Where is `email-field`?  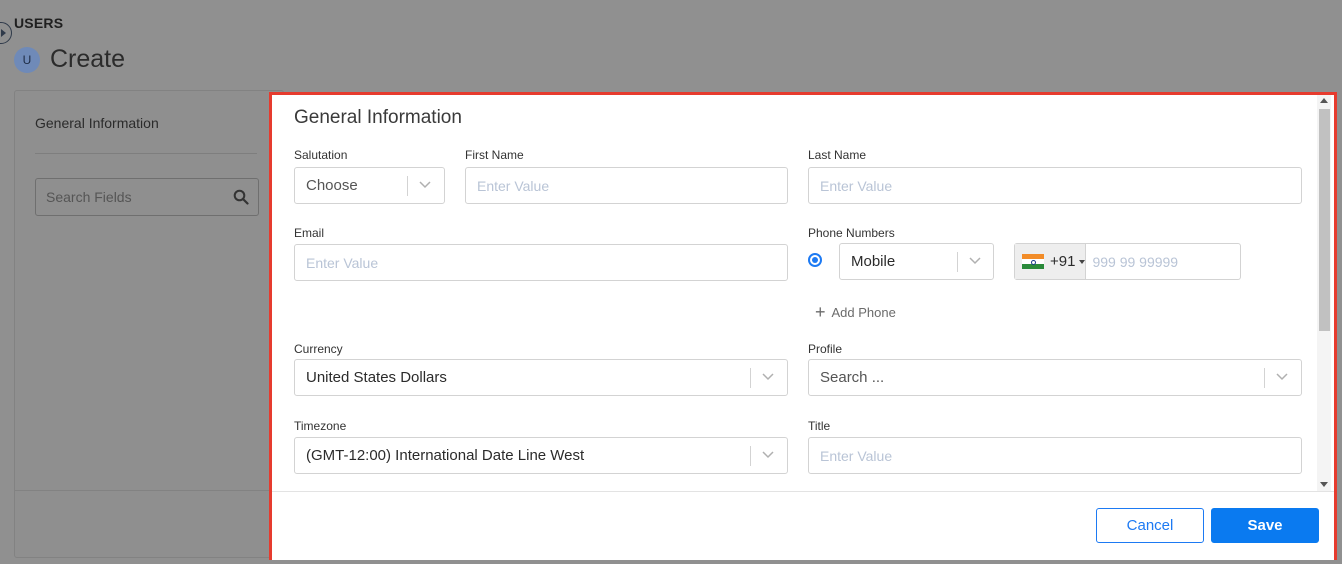 email-field is located at coordinates (541, 262).